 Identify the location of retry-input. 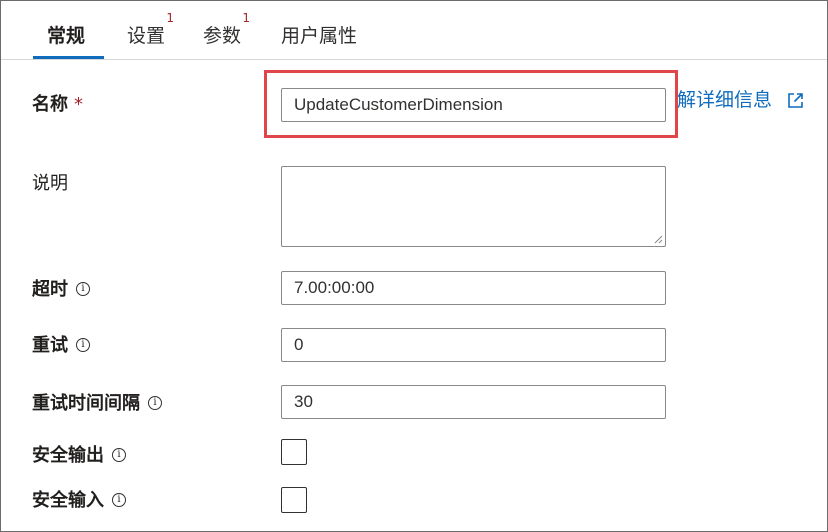
(473, 345).